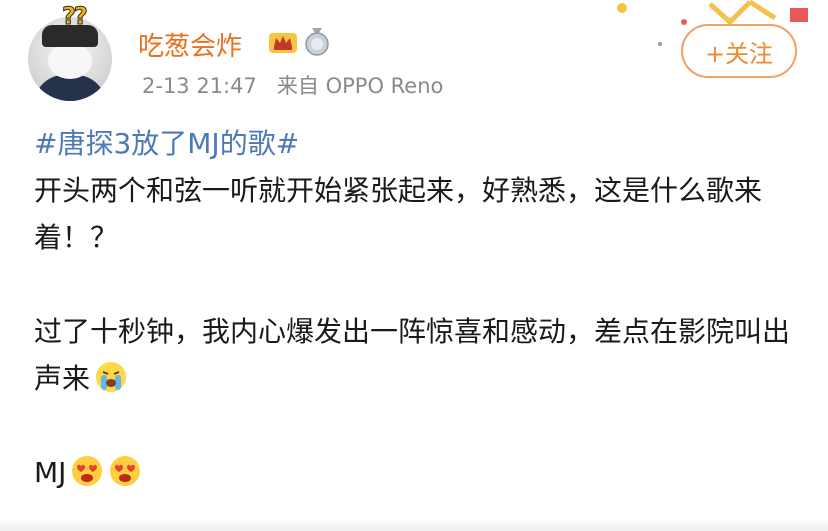 Image resolution: width=828 pixels, height=531 pixels. Describe the element at coordinates (739, 51) in the screenshot. I see `follow-button: +关注` at that location.